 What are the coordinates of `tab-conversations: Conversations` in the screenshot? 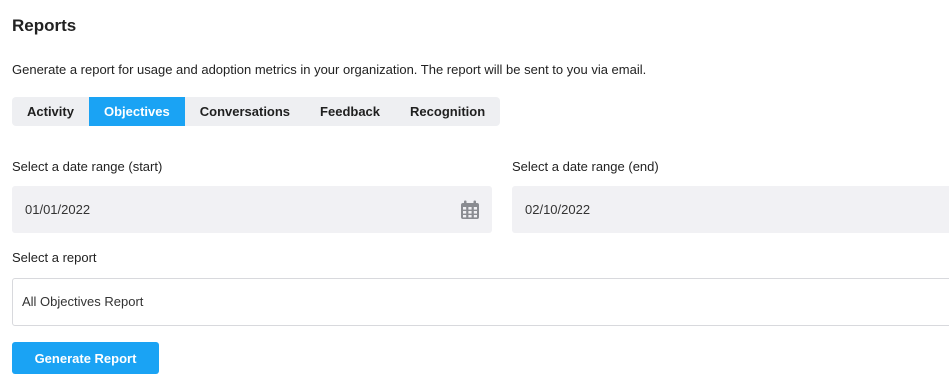 It's located at (245, 111).